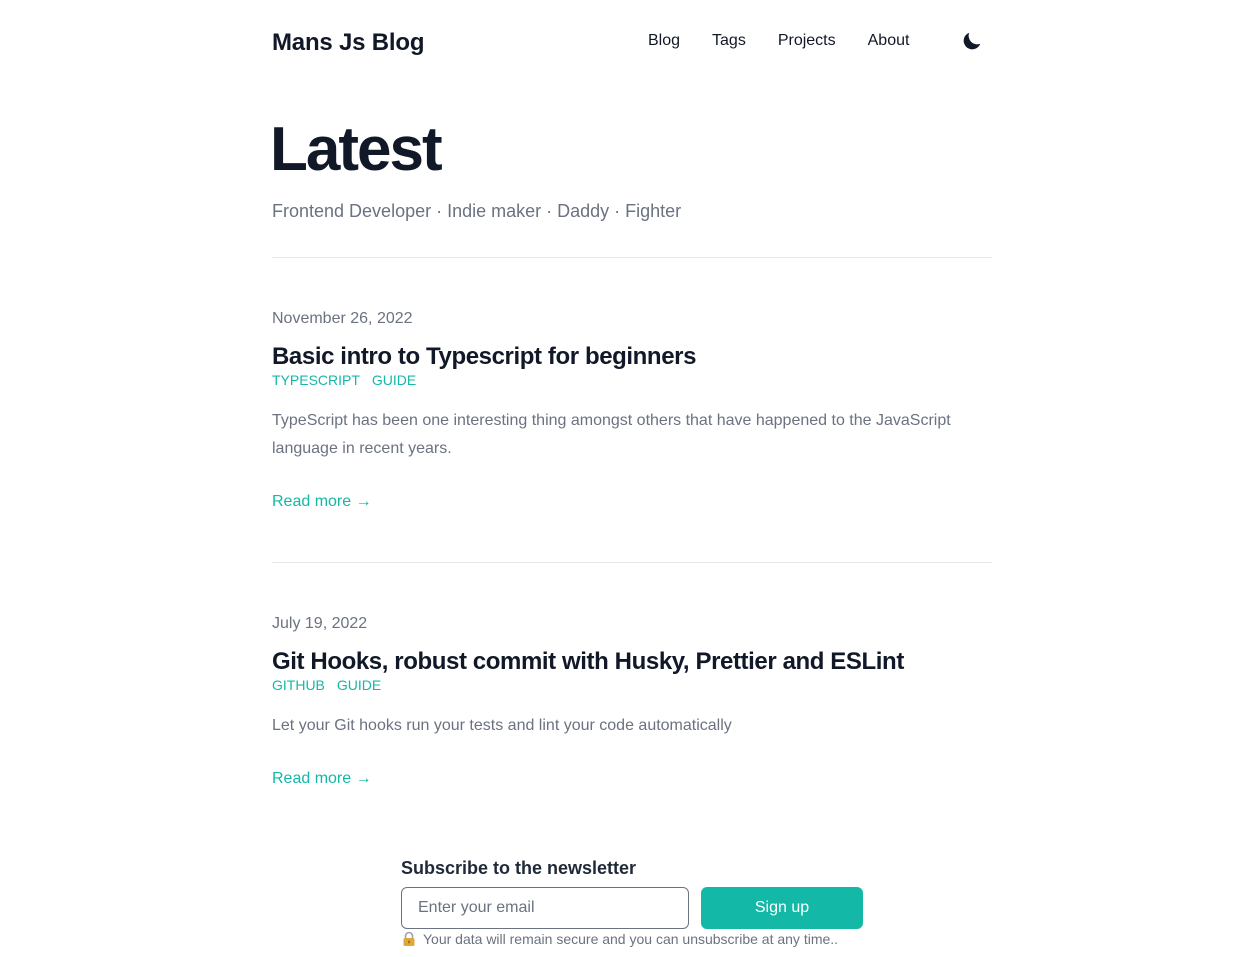 This screenshot has height=957, width=1257. What do you see at coordinates (320, 623) in the screenshot?
I see `post-date: July 19, 2022` at bounding box center [320, 623].